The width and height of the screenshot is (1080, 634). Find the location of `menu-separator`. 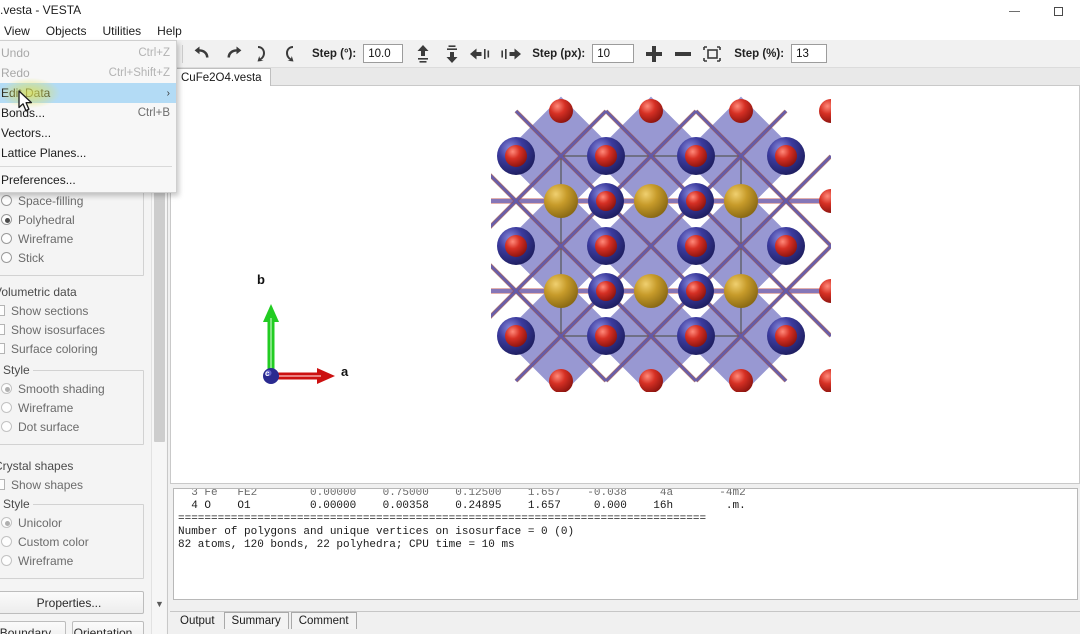

menu-separator is located at coordinates (86, 166).